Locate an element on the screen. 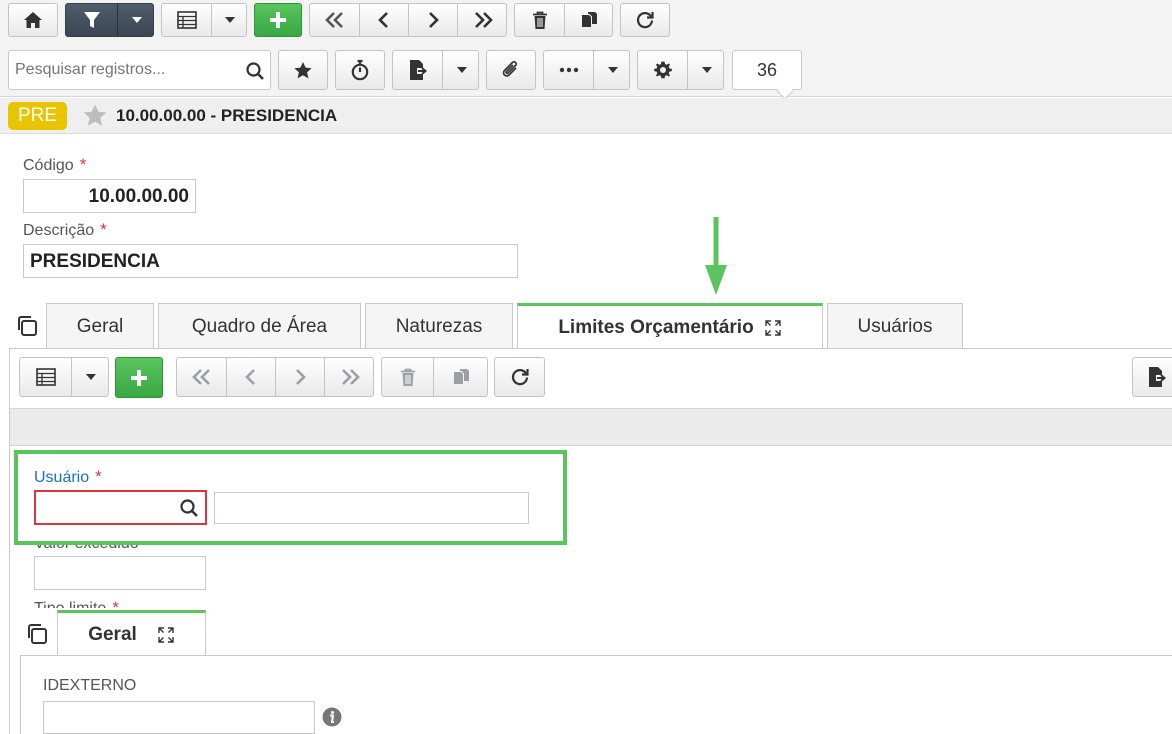 Image resolution: width=1172 pixels, height=734 pixels. record-badge-label: PRE is located at coordinates (37, 115).